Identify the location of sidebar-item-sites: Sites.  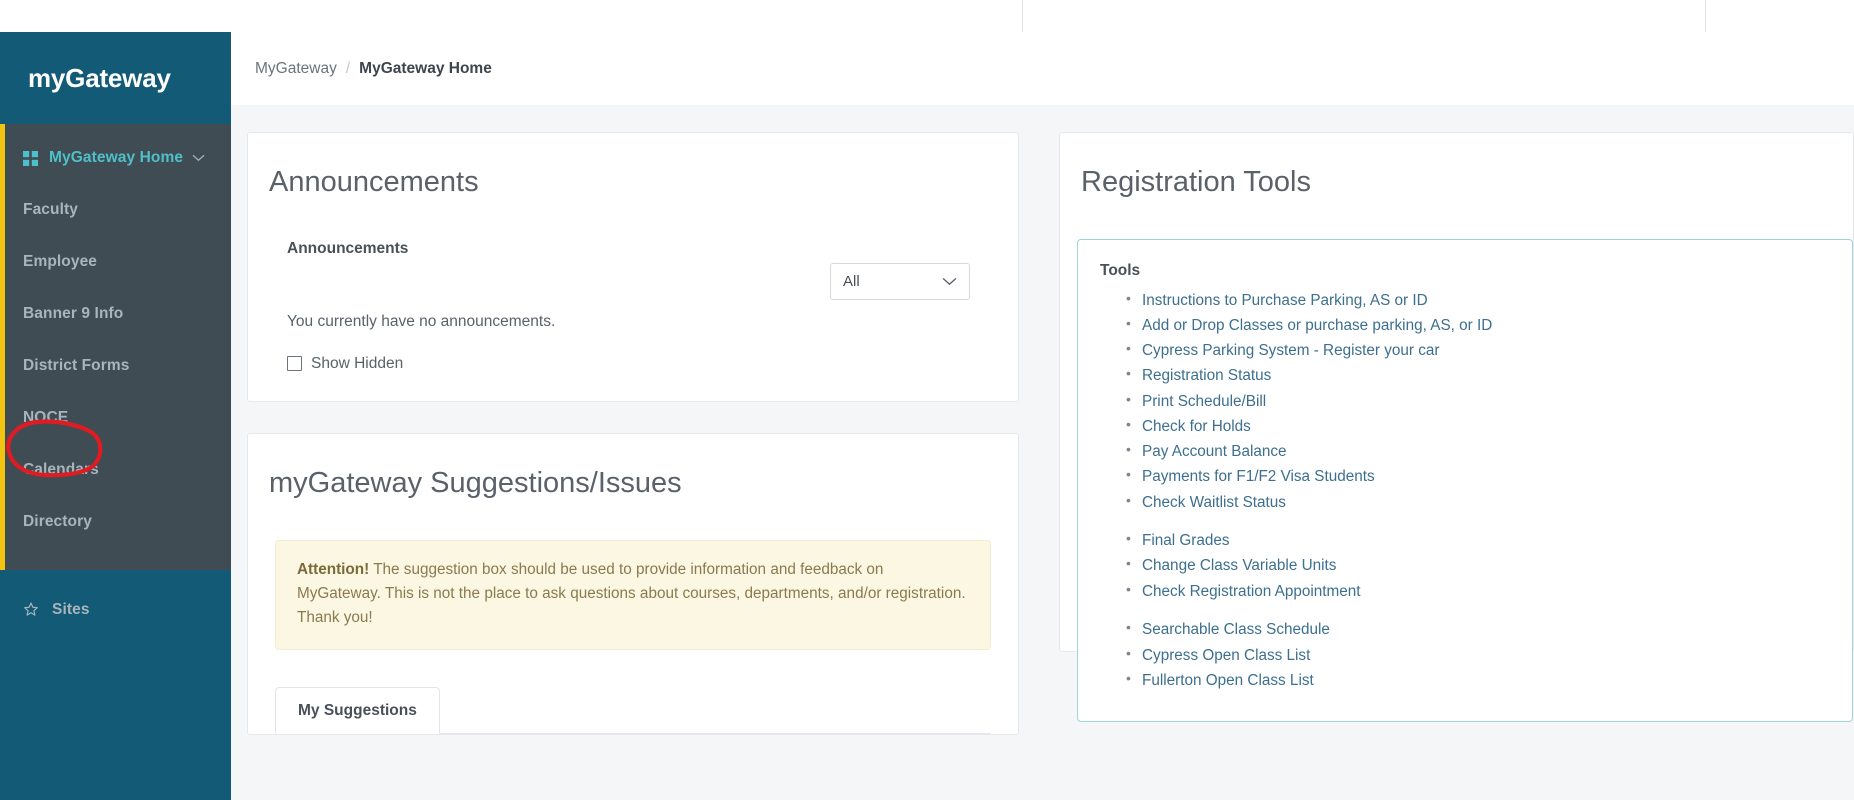
(115, 610).